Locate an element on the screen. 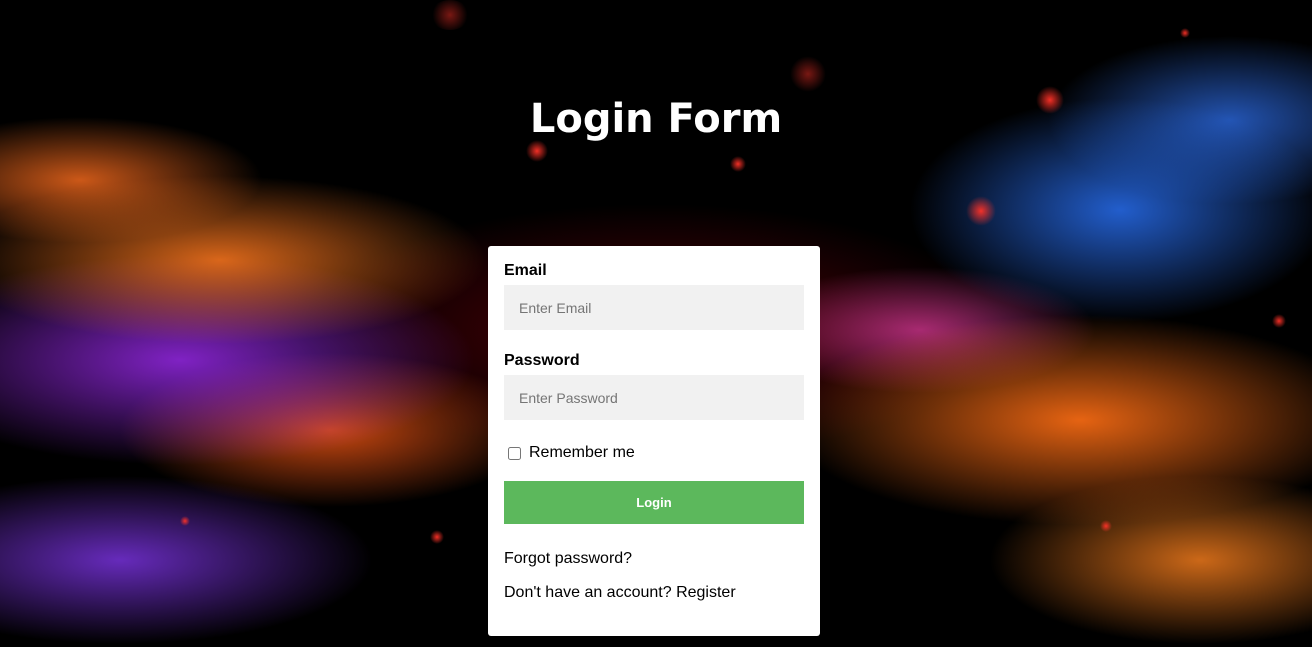 The height and width of the screenshot is (647, 1312). remember-checkbox is located at coordinates (514, 453).